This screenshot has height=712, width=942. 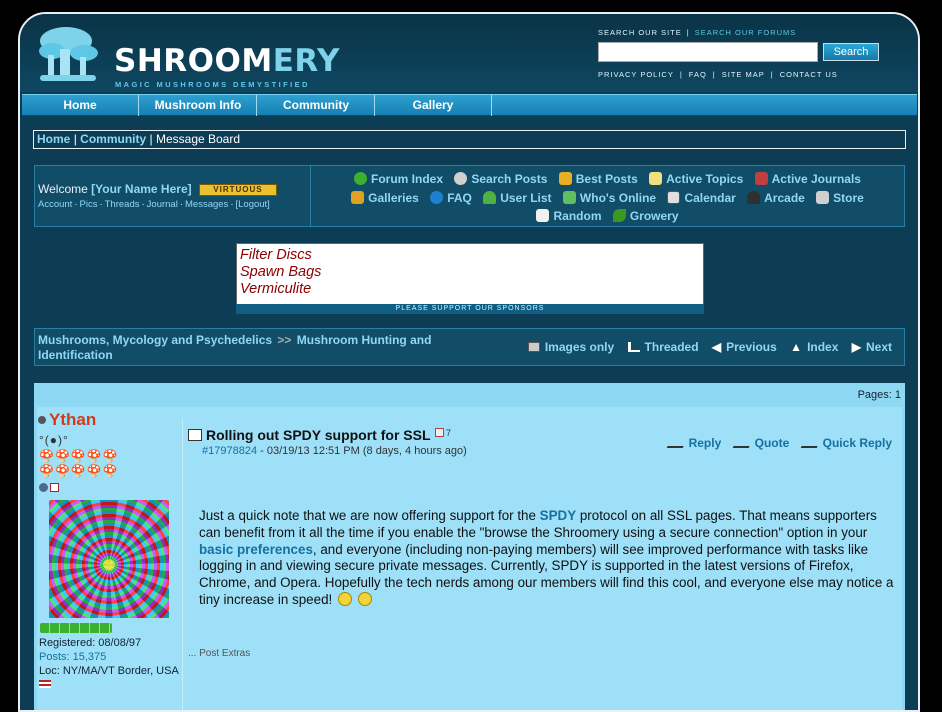 What do you see at coordinates (437, 197) in the screenshot?
I see `help-icon` at bounding box center [437, 197].